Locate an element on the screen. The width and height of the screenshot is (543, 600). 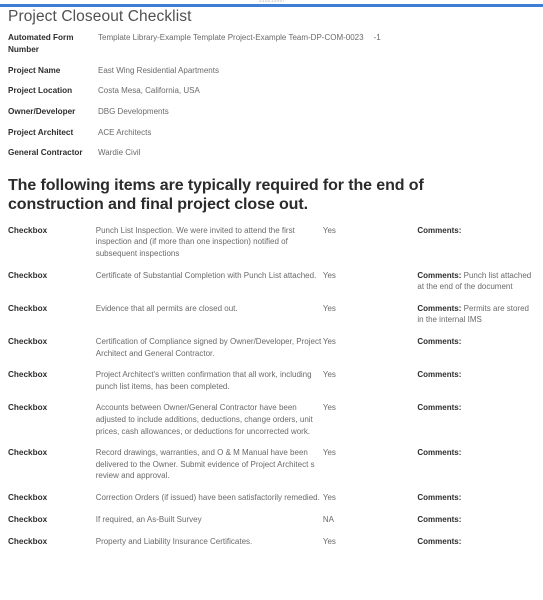
metadata-row: General Contractor Wardie Civil is located at coordinates (271, 157).